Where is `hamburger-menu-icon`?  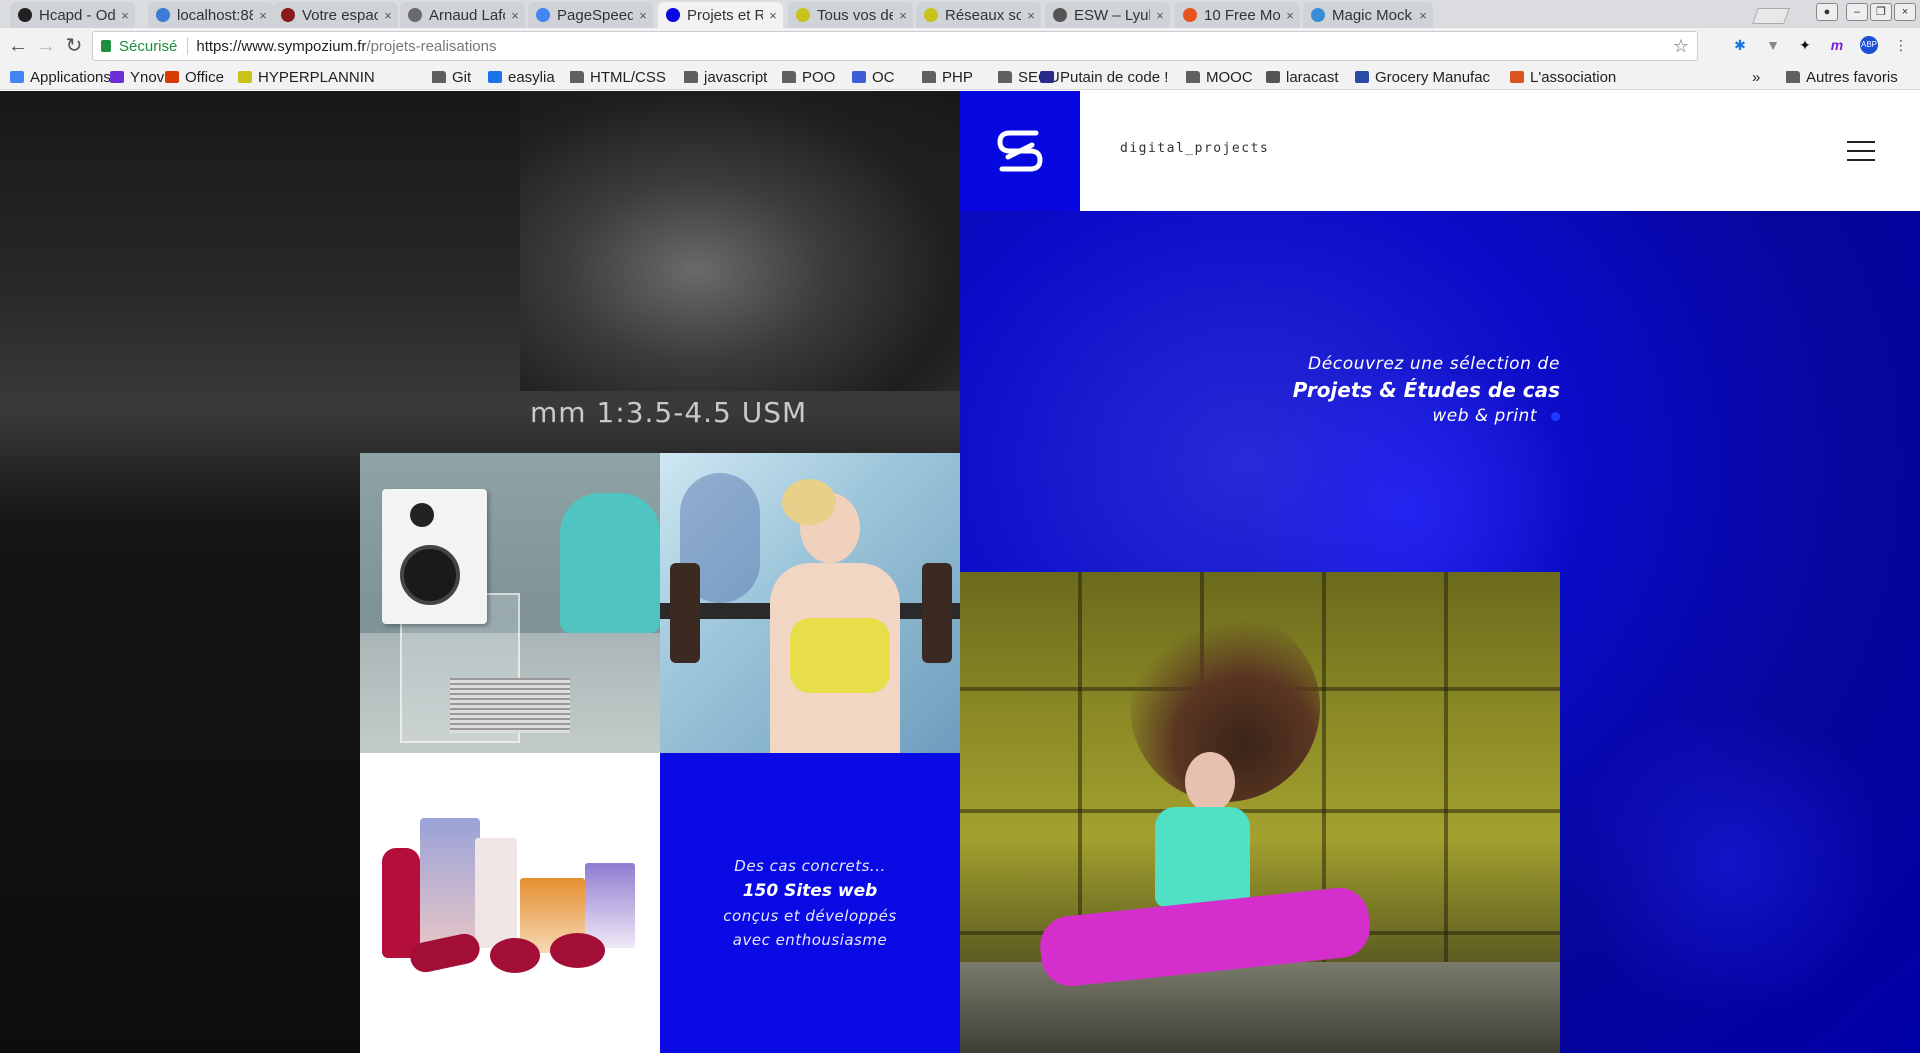
hamburger-menu-icon is located at coordinates (1861, 151).